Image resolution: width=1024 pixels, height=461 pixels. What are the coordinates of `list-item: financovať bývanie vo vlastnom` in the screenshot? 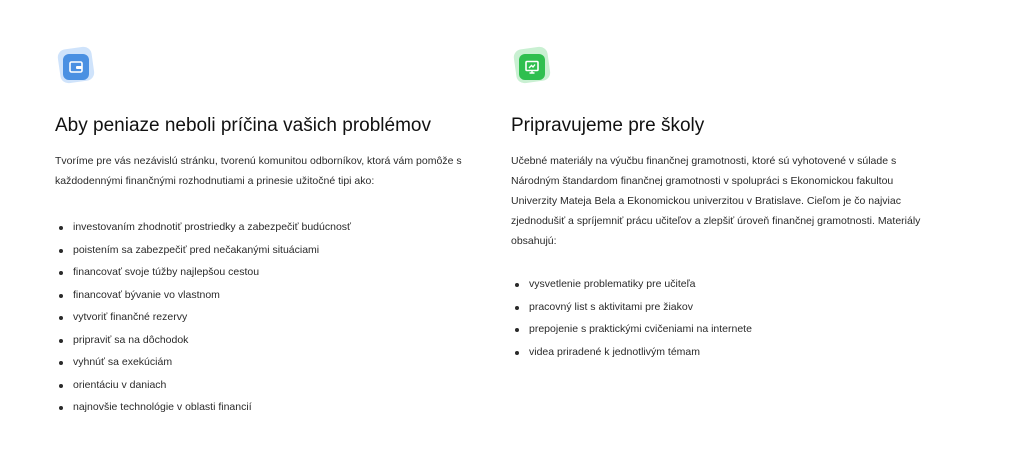 It's located at (205, 295).